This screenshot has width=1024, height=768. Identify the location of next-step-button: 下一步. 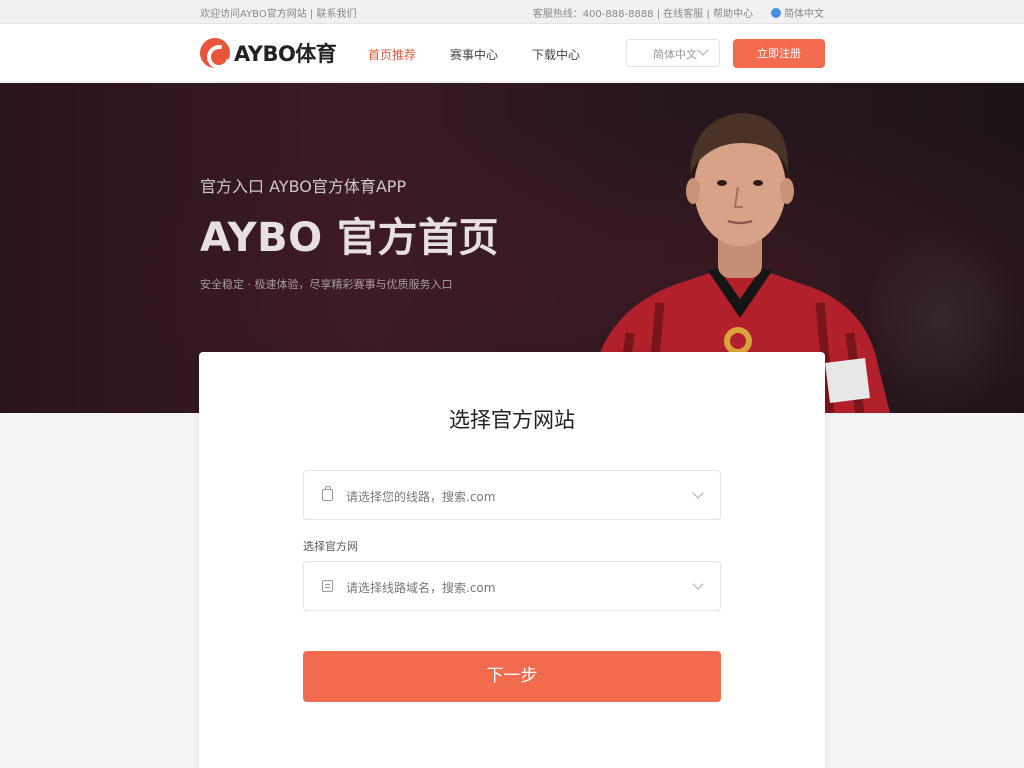
(512, 676).